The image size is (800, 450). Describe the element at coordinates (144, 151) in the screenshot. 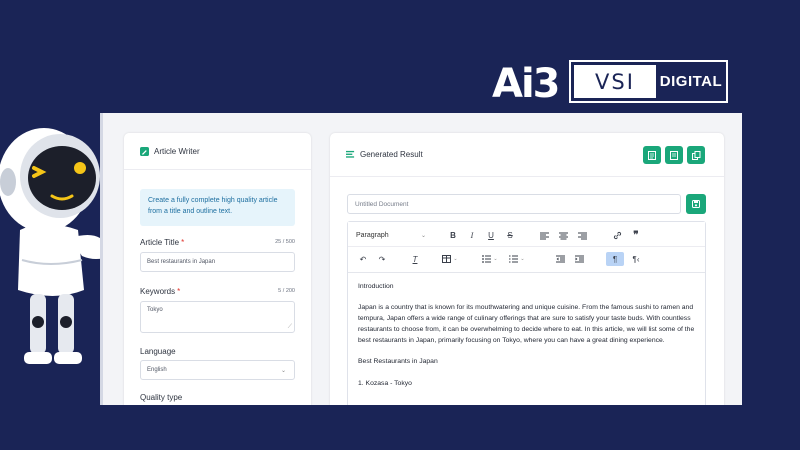

I see `edit-icon` at that location.